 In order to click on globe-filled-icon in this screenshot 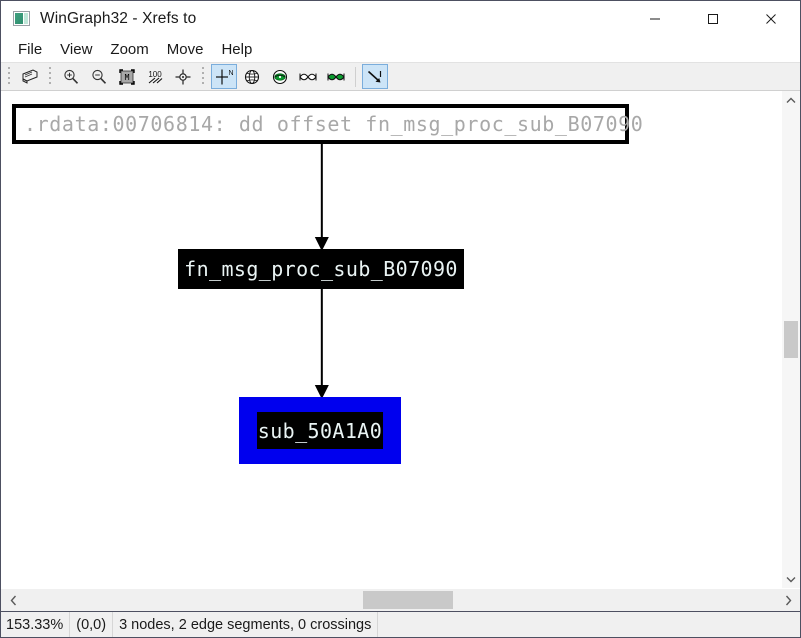, I will do `click(280, 76)`.